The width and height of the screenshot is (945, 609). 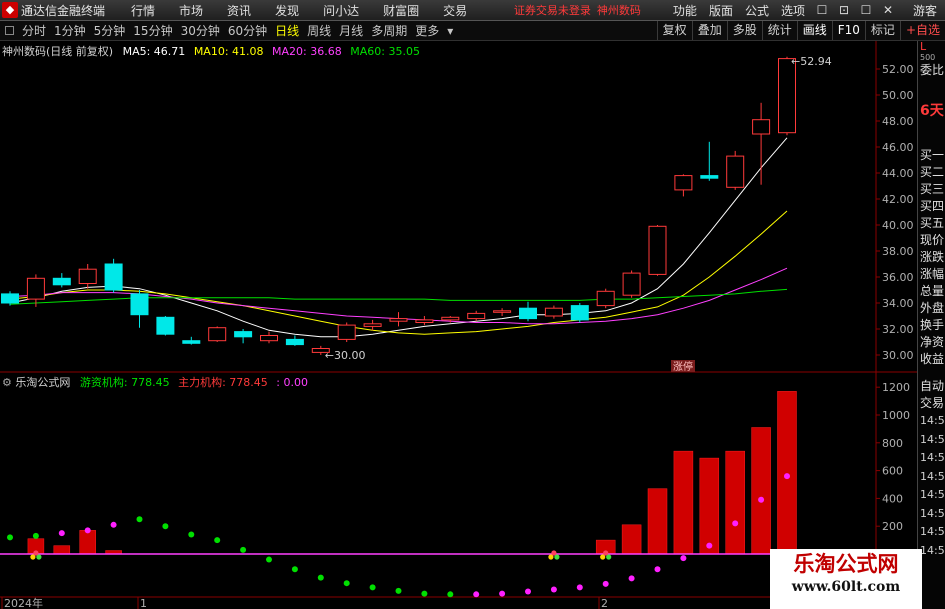 I want to click on gear-icon: ⚙, so click(x=7, y=382).